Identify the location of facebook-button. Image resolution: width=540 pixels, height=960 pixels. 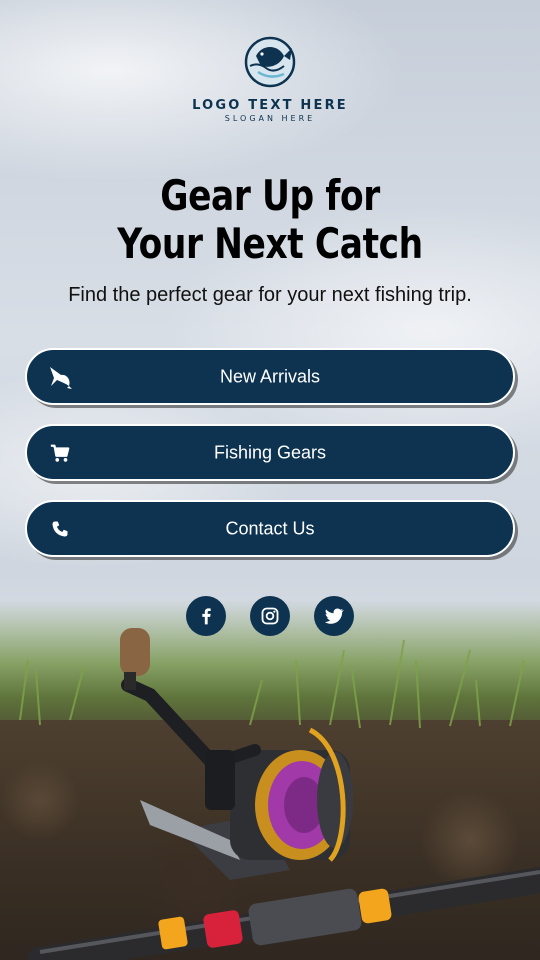
(206, 616).